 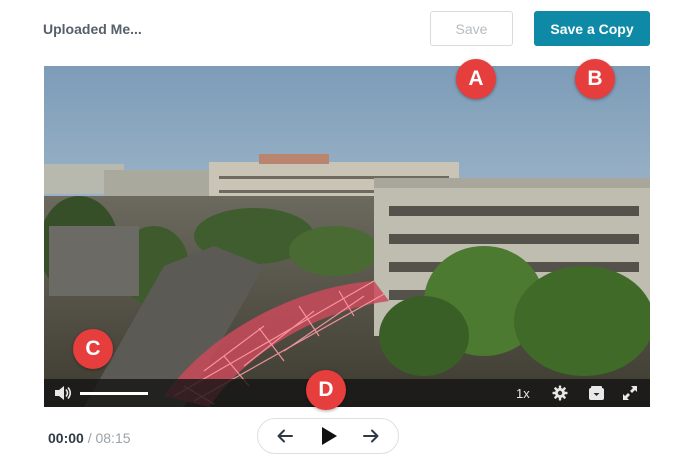 What do you see at coordinates (471, 28) in the screenshot?
I see `save-button: Save` at bounding box center [471, 28].